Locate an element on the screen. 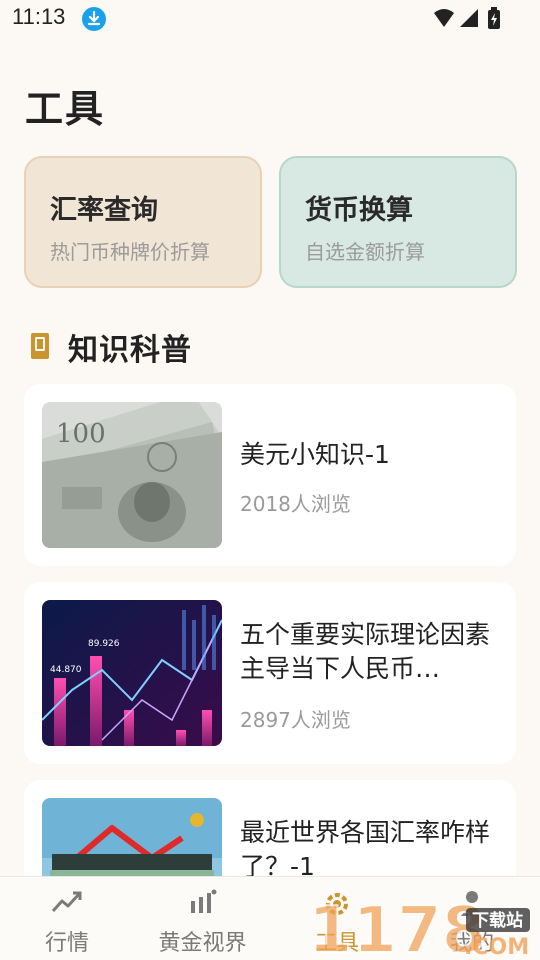 This screenshot has width=540, height=960. exchange-rate-title: 汇率查询 is located at coordinates (104, 210).